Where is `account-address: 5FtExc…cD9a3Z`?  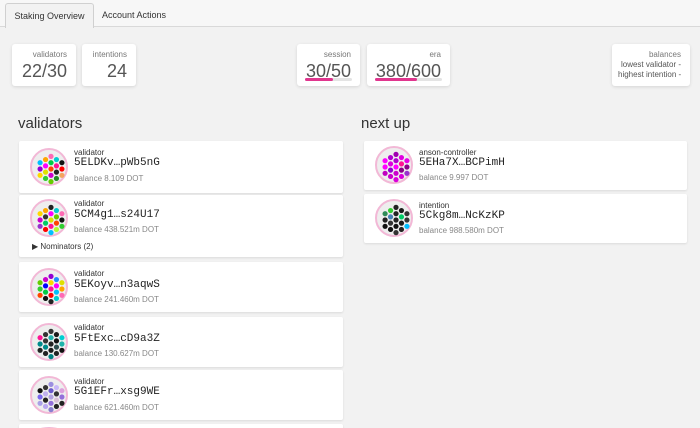
account-address: 5FtExc…cD9a3Z is located at coordinates (117, 339).